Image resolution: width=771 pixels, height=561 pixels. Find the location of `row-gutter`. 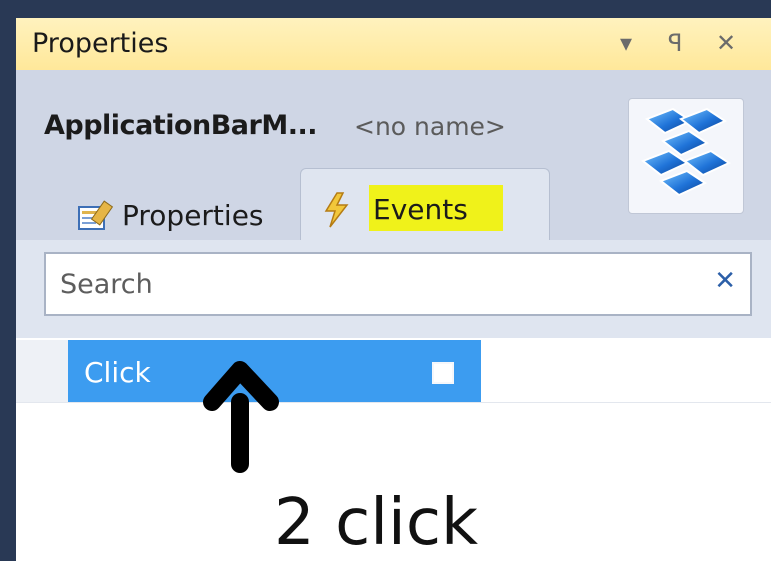

row-gutter is located at coordinates (42, 371).